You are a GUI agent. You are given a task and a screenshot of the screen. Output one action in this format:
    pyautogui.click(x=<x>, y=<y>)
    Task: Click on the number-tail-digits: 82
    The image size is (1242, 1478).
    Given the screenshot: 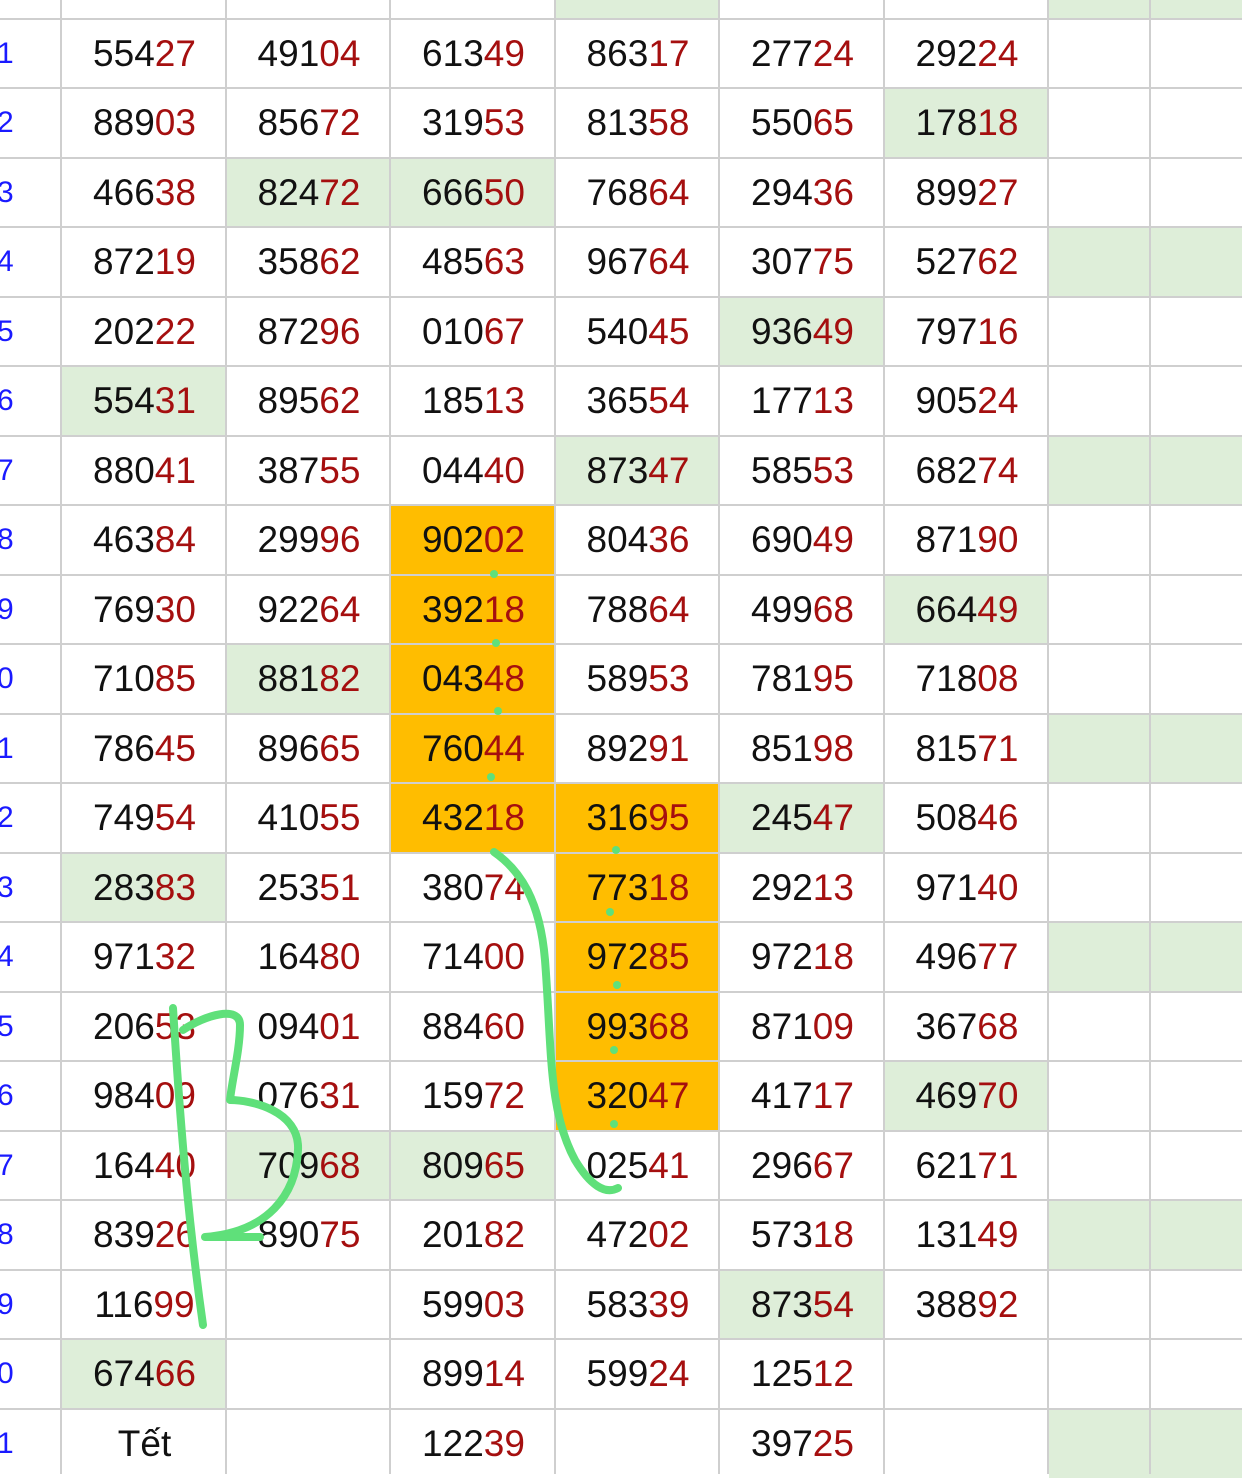 What is the action you would take?
    pyautogui.click(x=504, y=1234)
    